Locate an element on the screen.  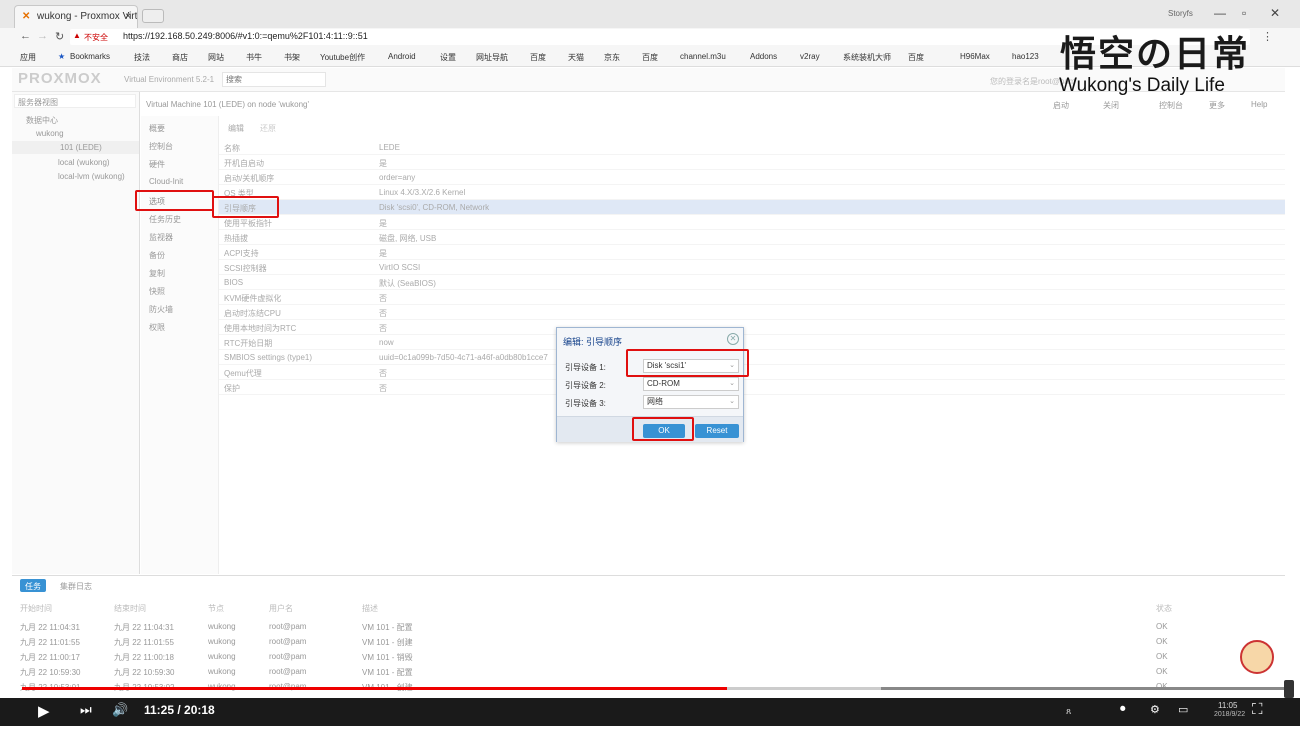
col-start: 开始时间 is located at coordinates (36, 608).